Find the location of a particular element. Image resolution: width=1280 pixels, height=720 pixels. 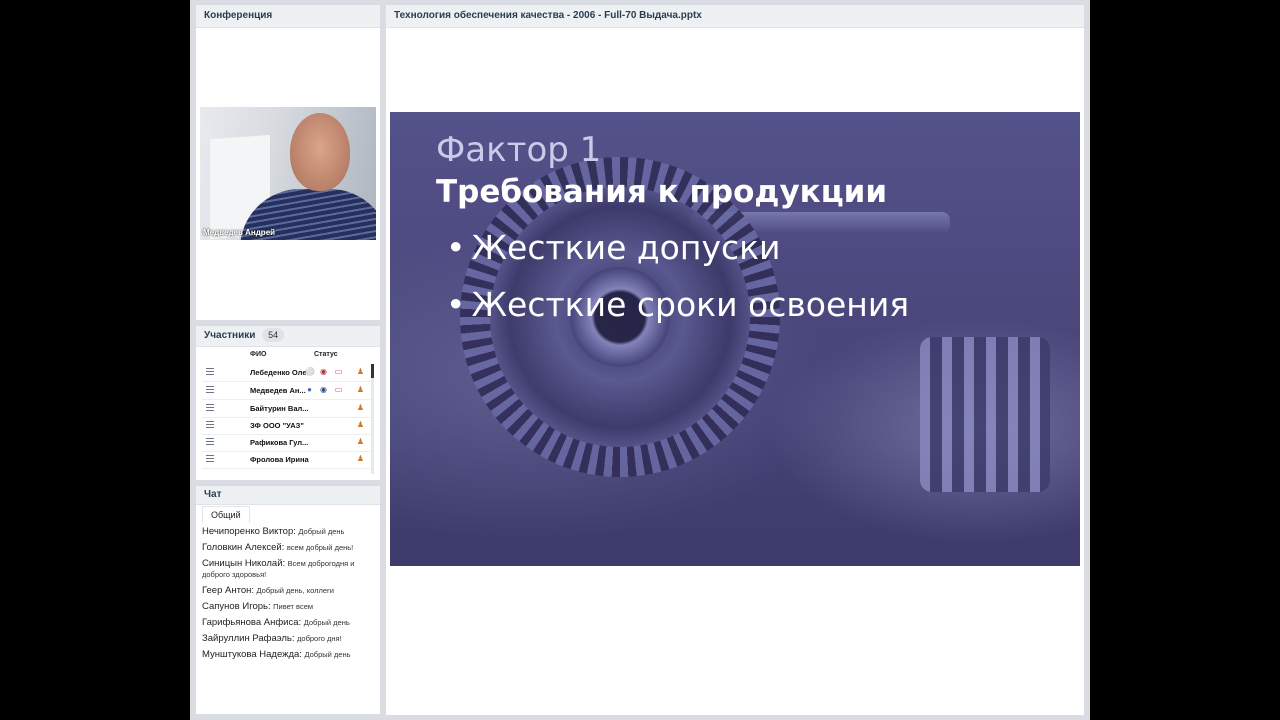

chat-message: Зайруллин Рафаэль: доброго дня! is located at coordinates (288, 638).